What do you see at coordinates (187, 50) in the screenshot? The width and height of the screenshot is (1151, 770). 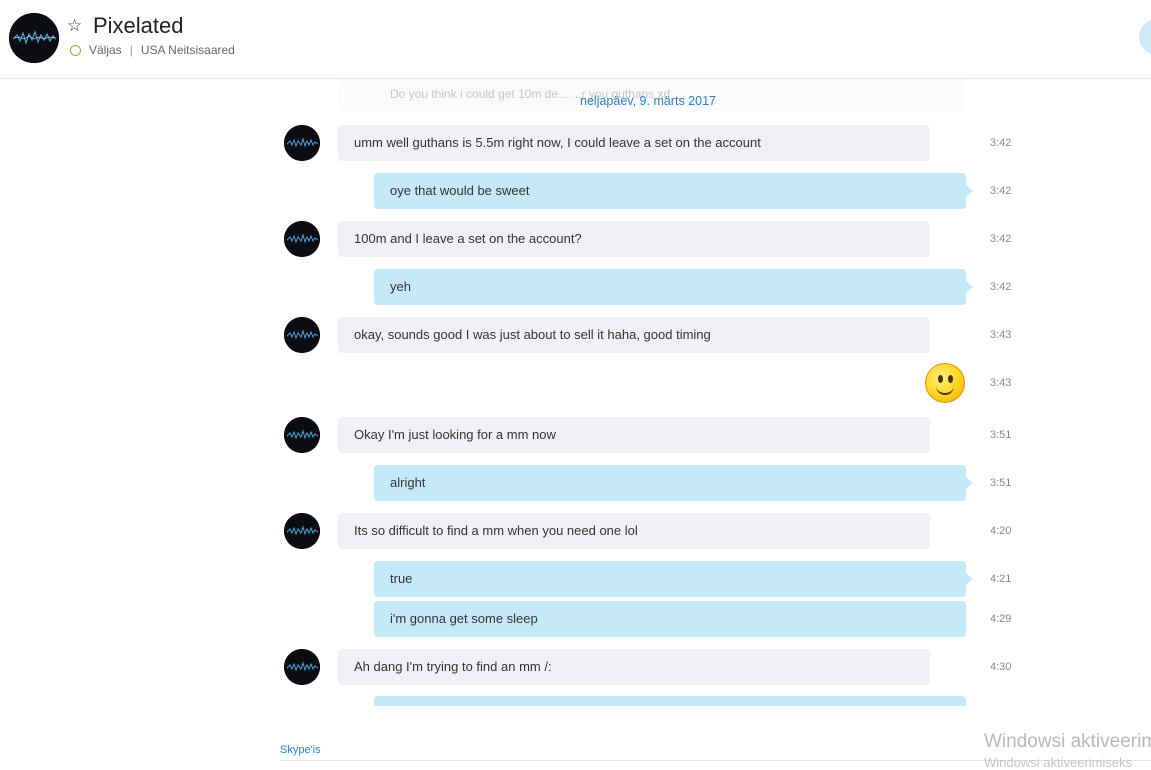 I see `location-text: USA Neitsisaared` at bounding box center [187, 50].